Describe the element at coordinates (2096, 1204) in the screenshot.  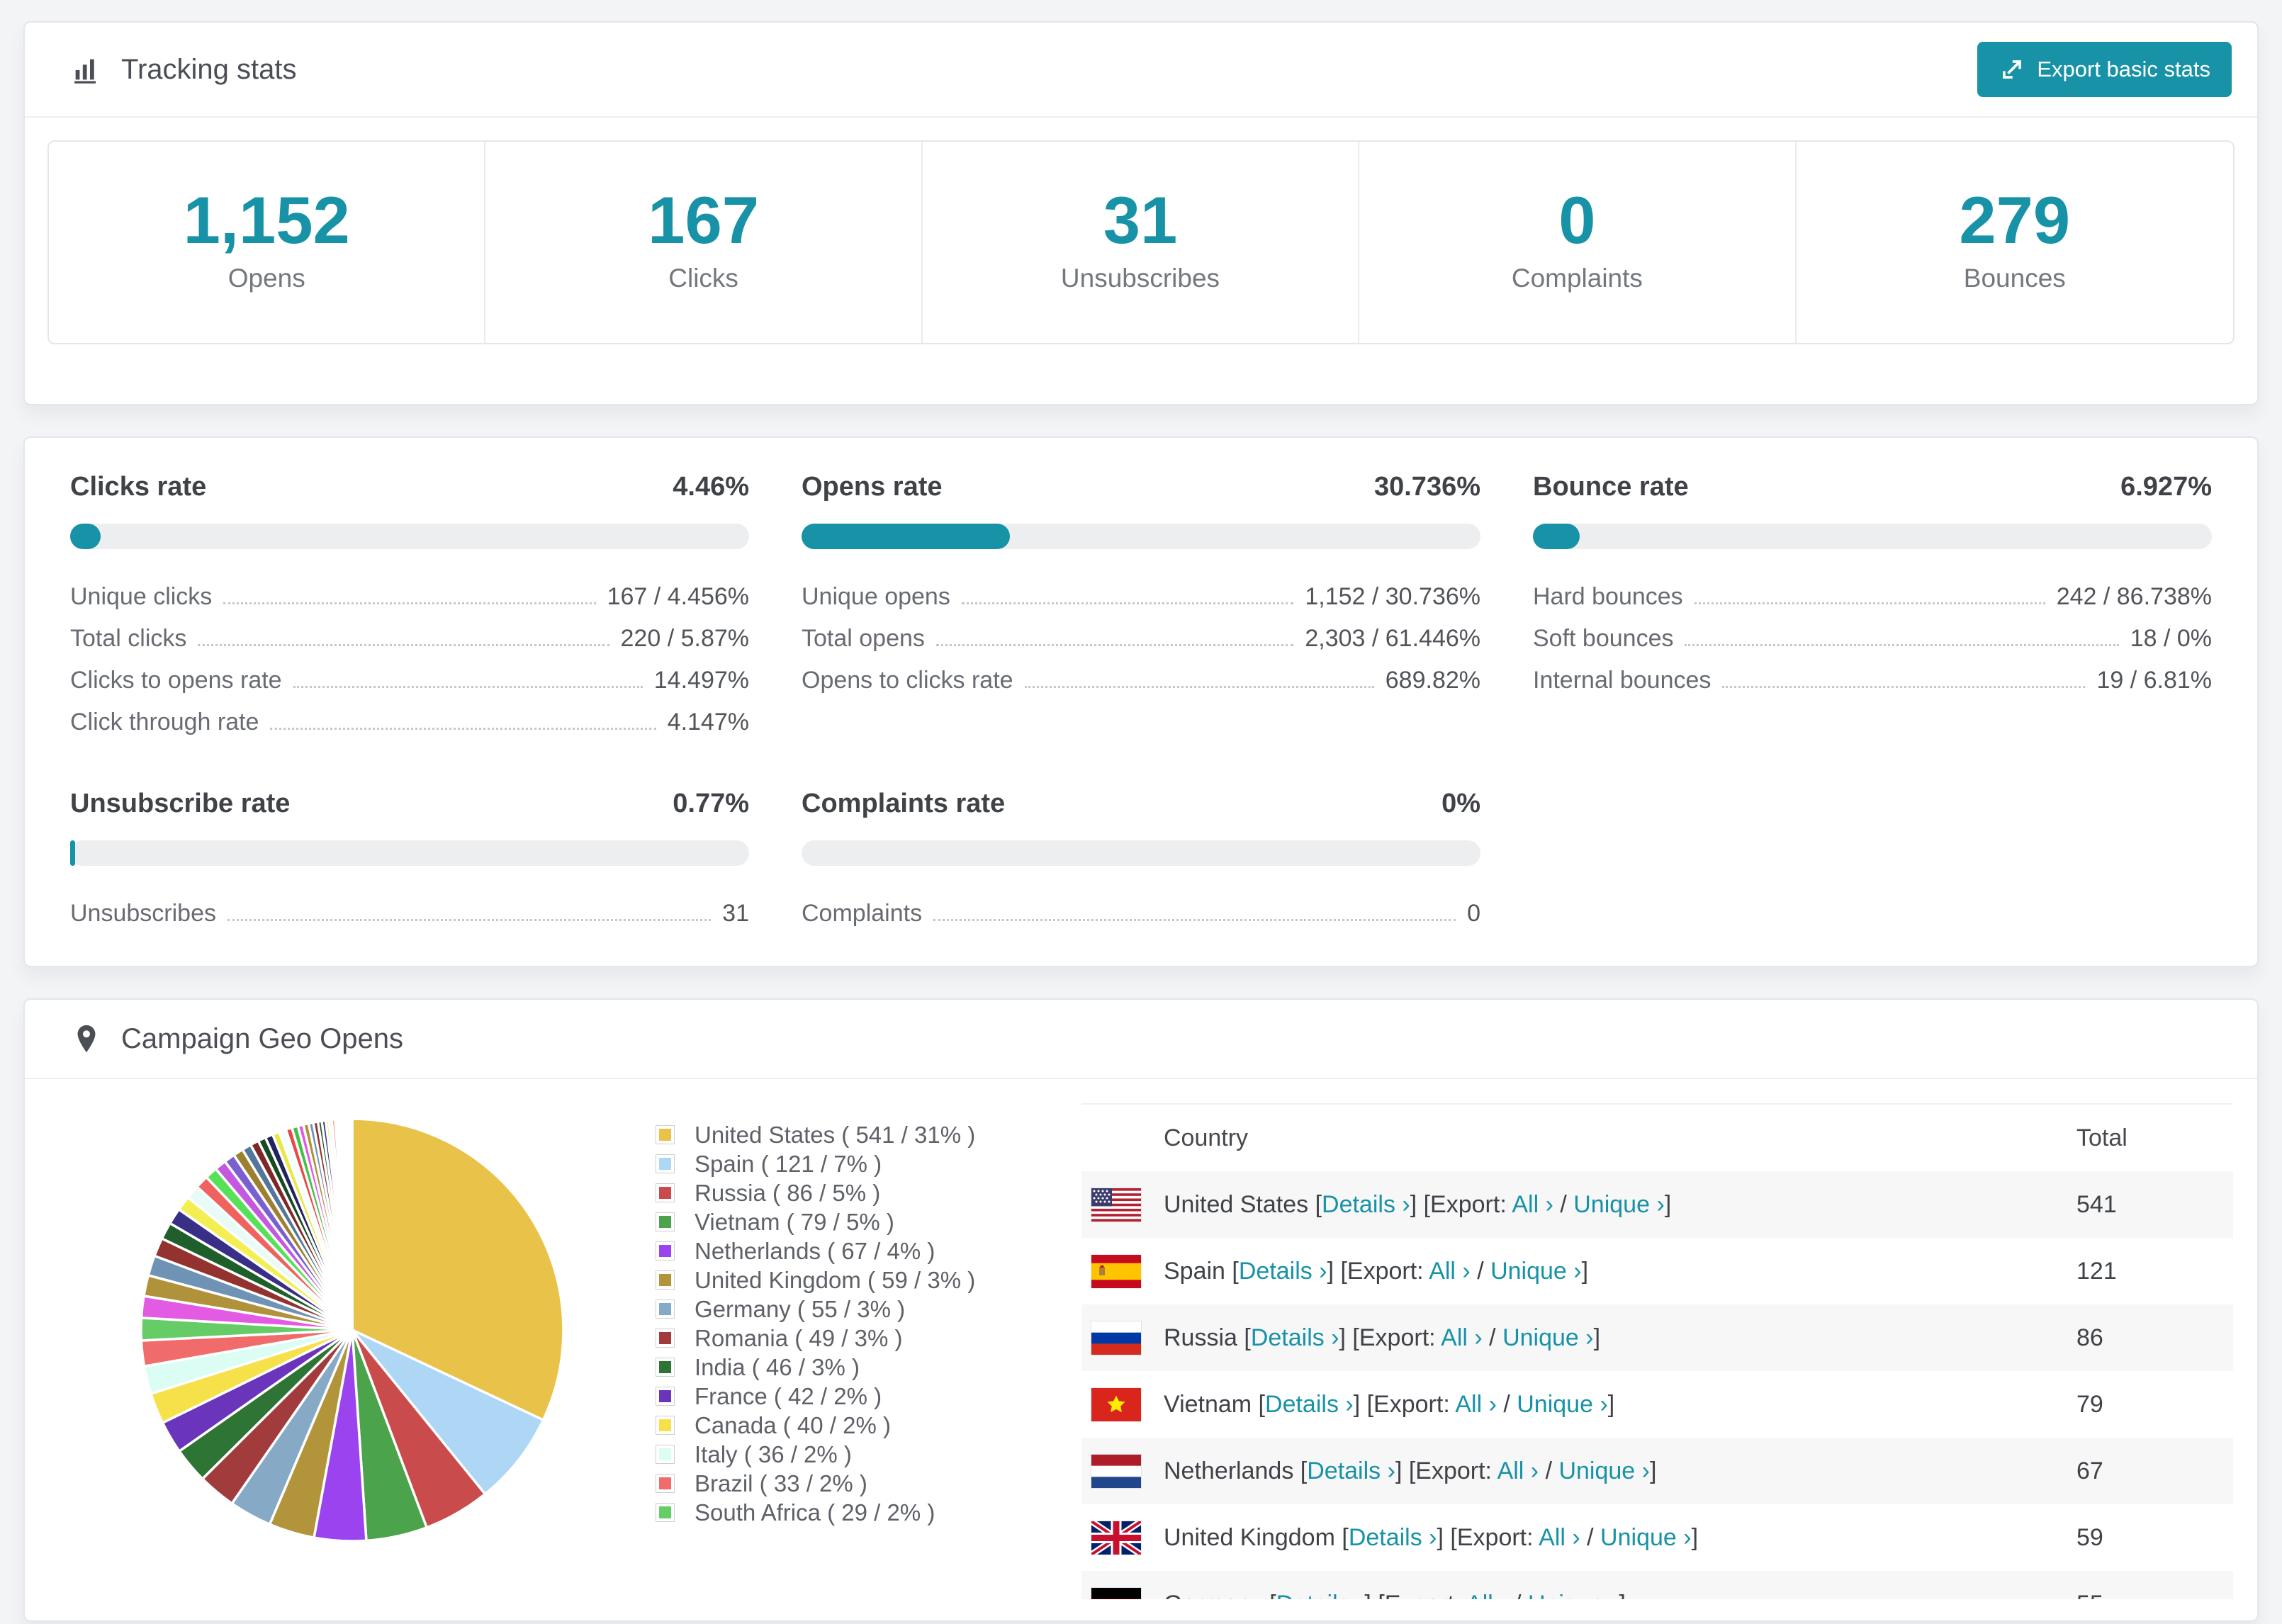
I see `total-cell: 541` at that location.